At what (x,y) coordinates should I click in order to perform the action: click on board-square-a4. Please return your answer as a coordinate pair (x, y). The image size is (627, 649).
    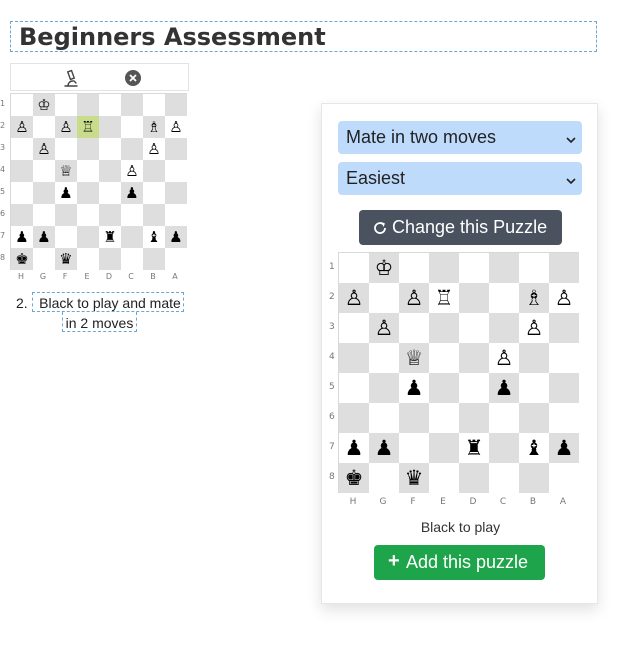
    Looking at the image, I should click on (176, 171).